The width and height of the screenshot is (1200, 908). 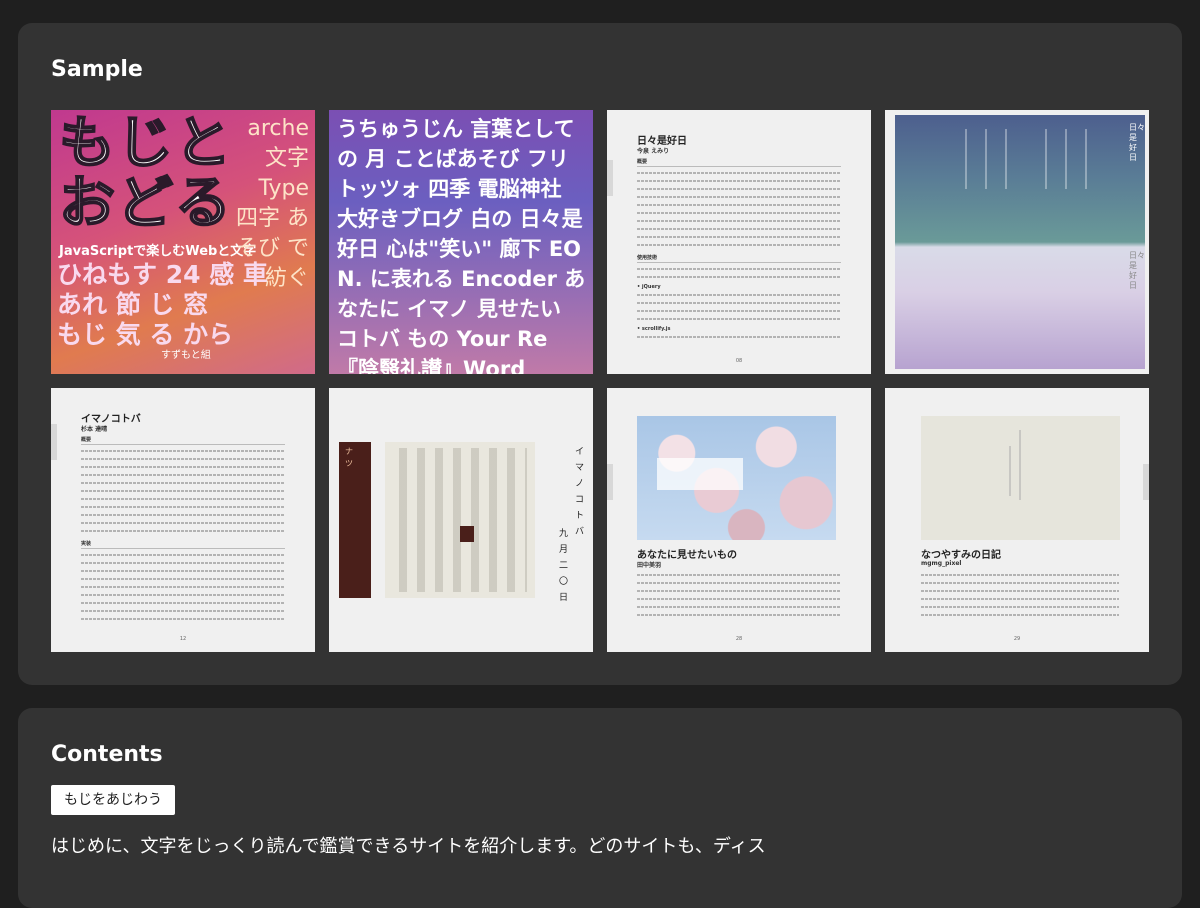 I want to click on page-section-heading: 使用技術, so click(x=647, y=258).